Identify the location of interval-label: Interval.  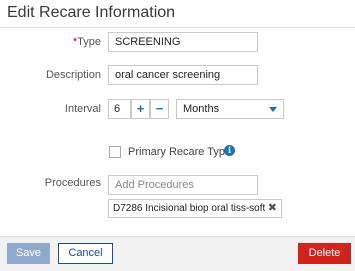
(82, 109).